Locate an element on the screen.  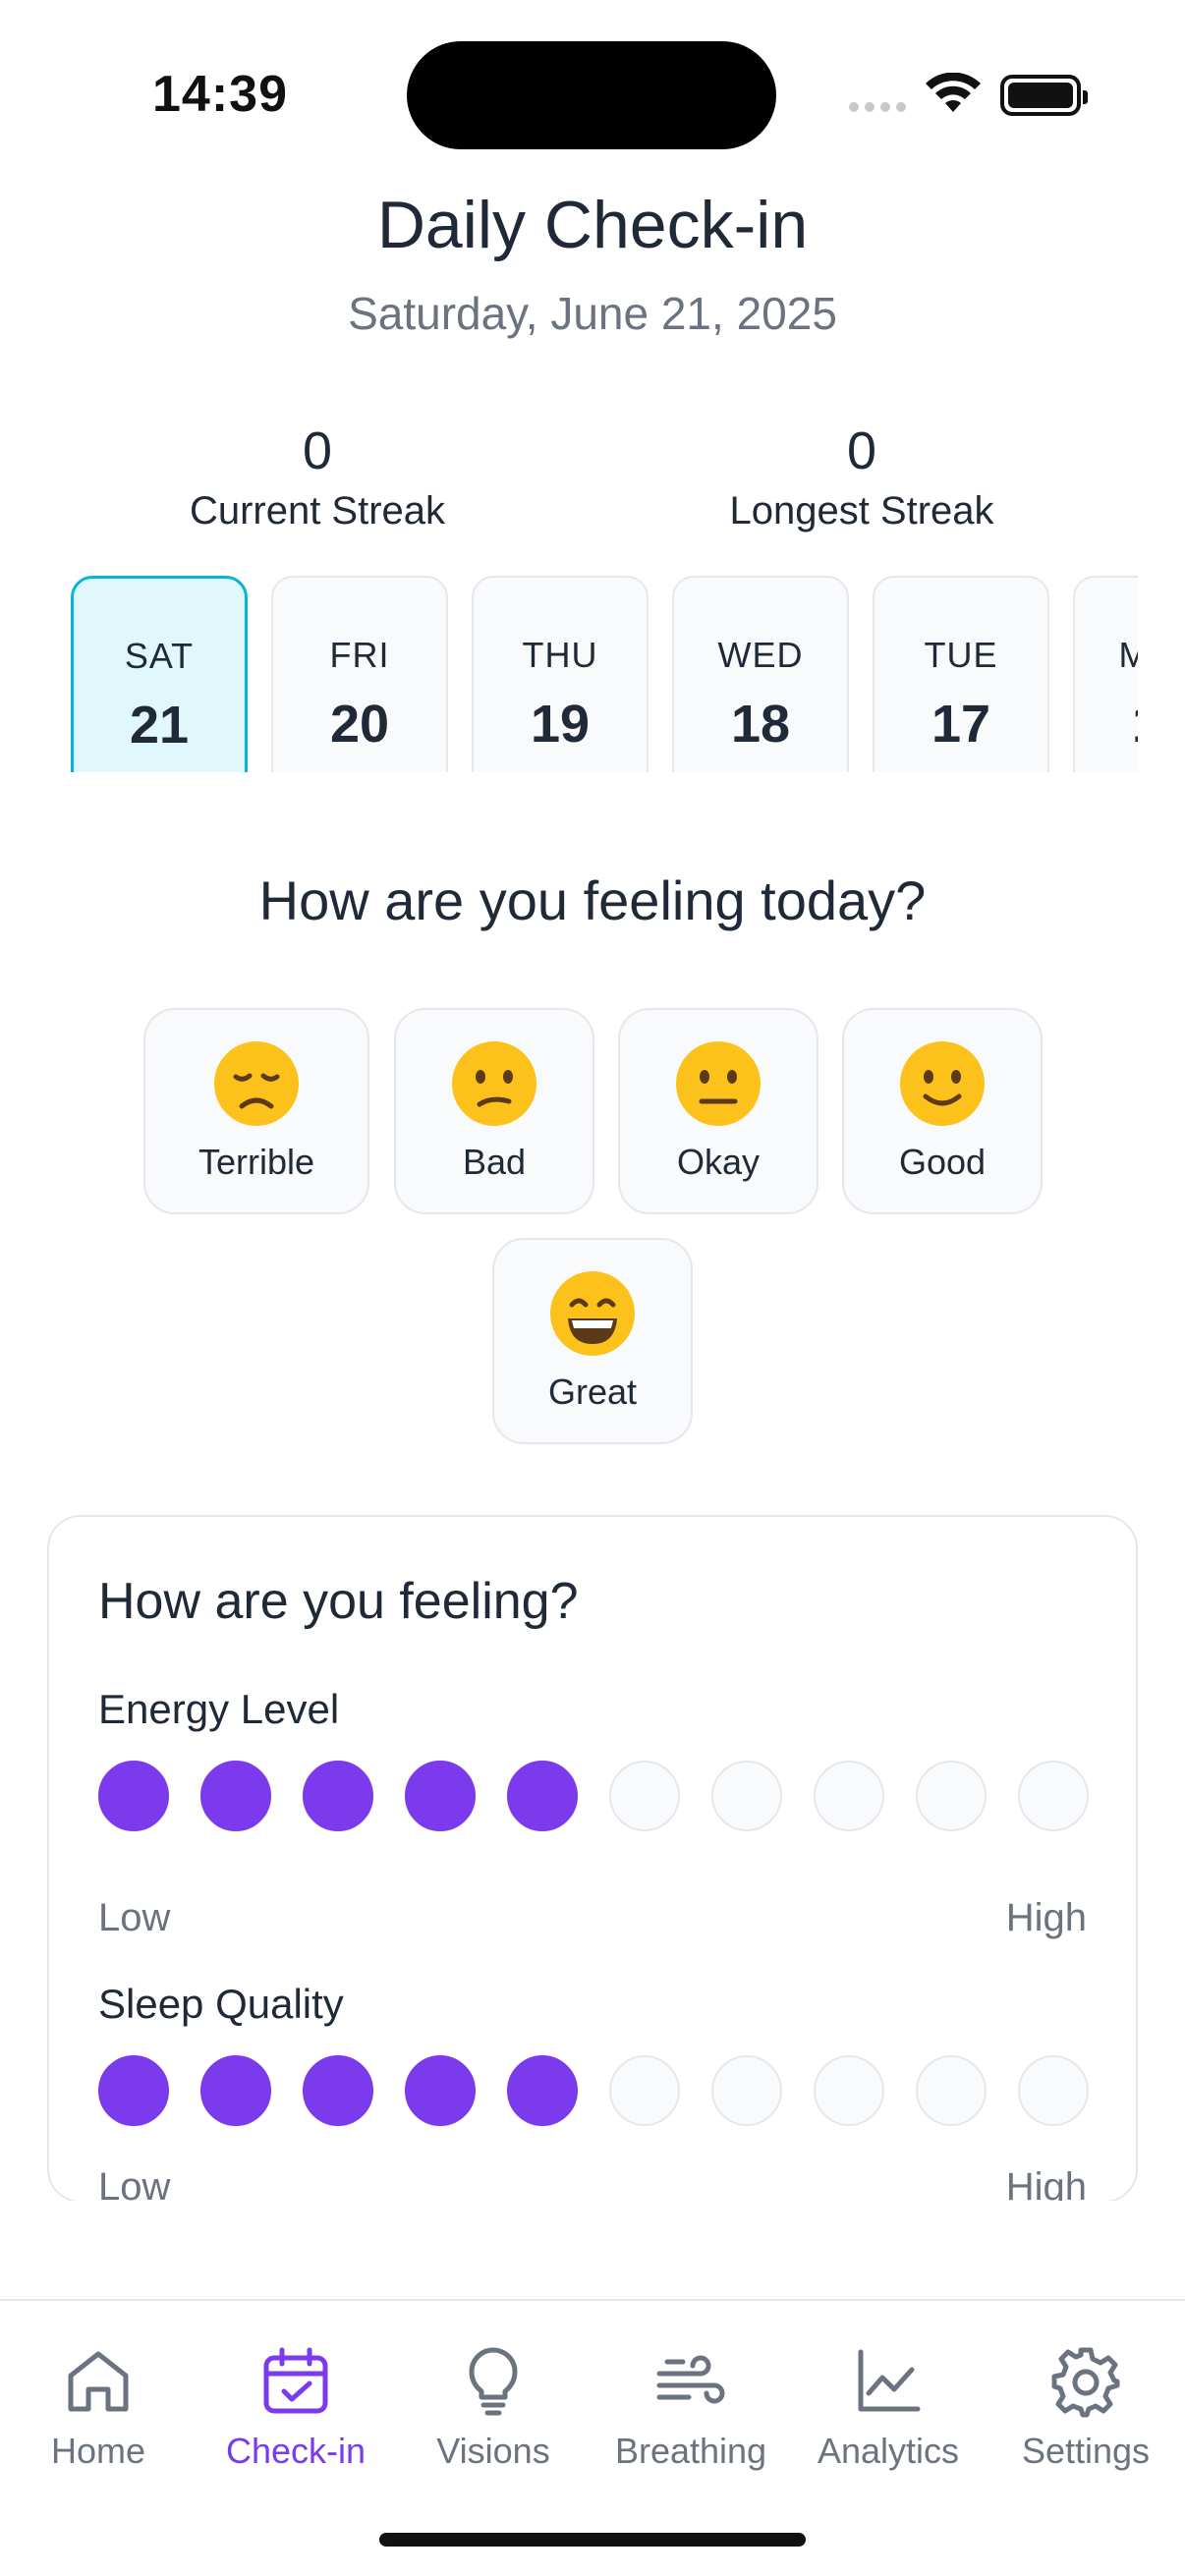
mood-option-terrible: Terrible is located at coordinates (256, 1111).